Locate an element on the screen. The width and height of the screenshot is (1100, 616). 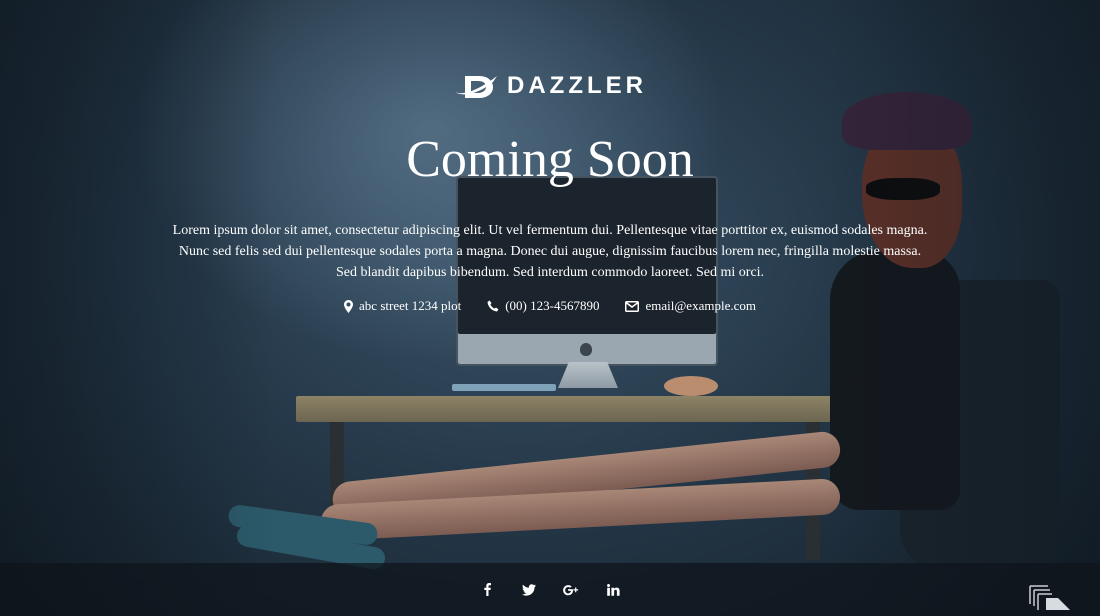
linkedin-link is located at coordinates (613, 590).